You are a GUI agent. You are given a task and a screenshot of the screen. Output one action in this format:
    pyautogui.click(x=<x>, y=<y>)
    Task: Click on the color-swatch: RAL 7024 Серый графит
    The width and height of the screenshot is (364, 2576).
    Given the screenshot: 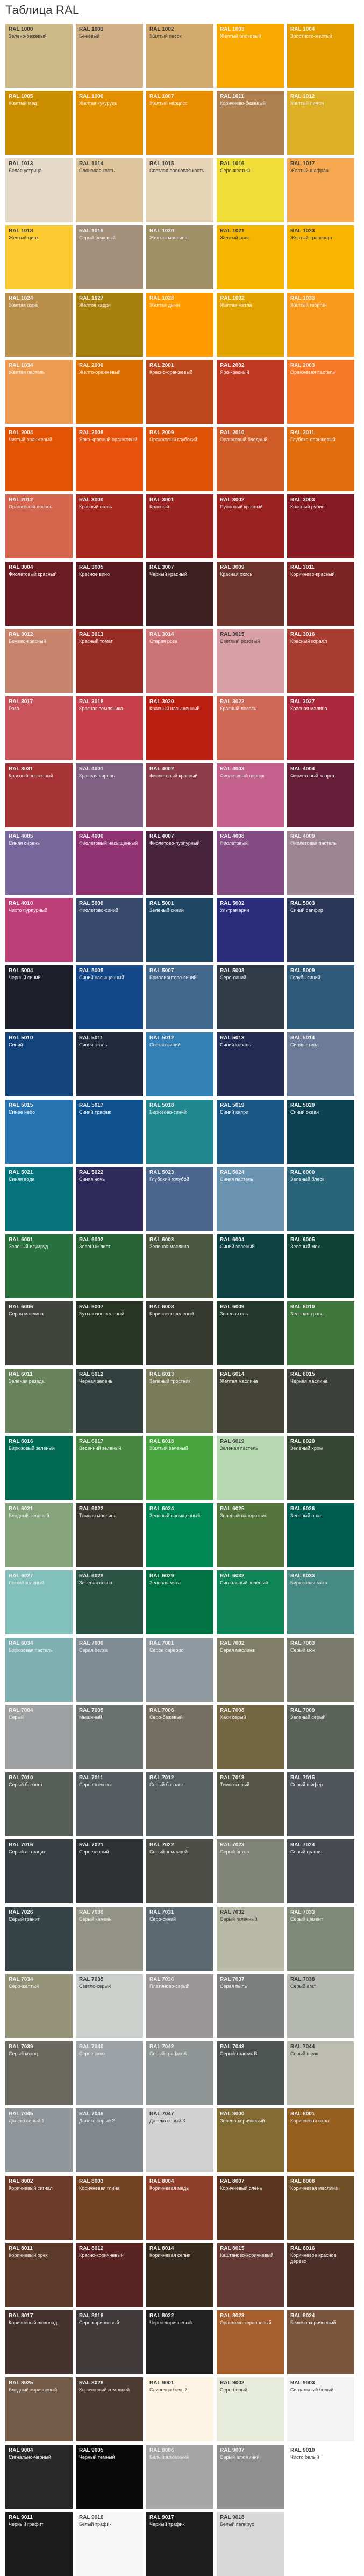 What is the action you would take?
    pyautogui.click(x=320, y=1871)
    